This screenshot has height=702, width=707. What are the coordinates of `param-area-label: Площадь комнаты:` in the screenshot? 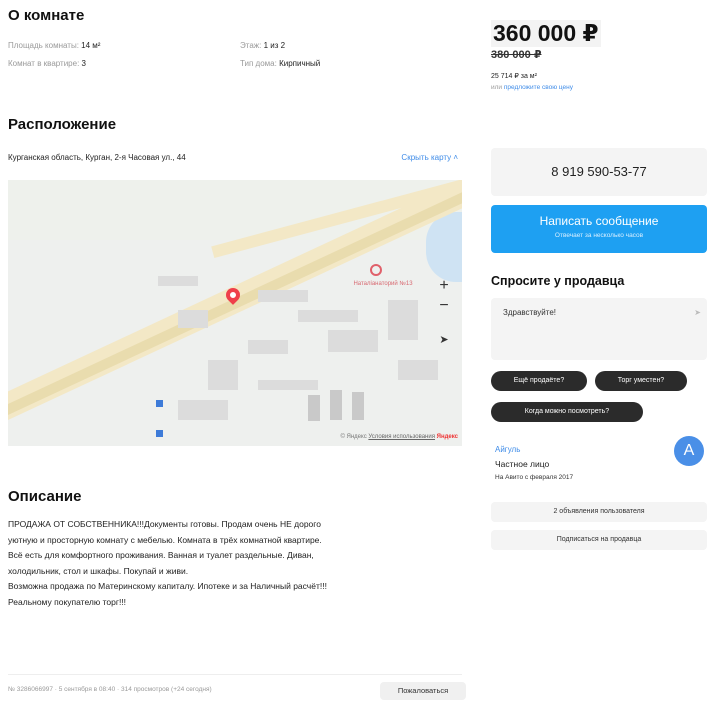 It's located at (43, 45).